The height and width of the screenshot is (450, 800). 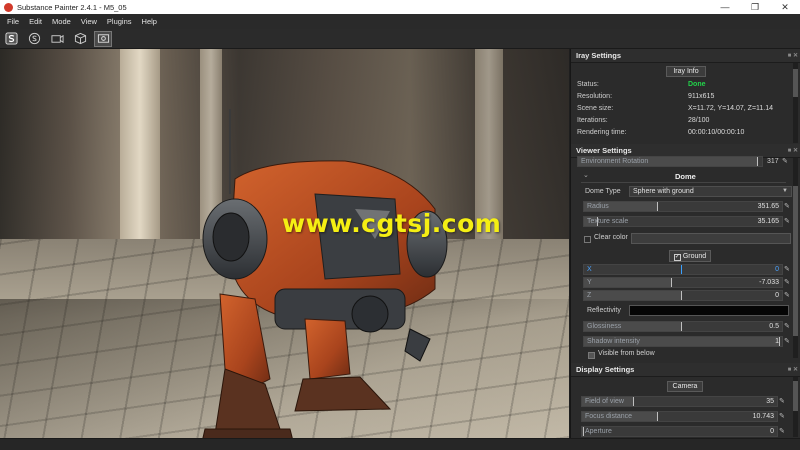 What do you see at coordinates (785, 7) in the screenshot?
I see `close-button: ✕` at bounding box center [785, 7].